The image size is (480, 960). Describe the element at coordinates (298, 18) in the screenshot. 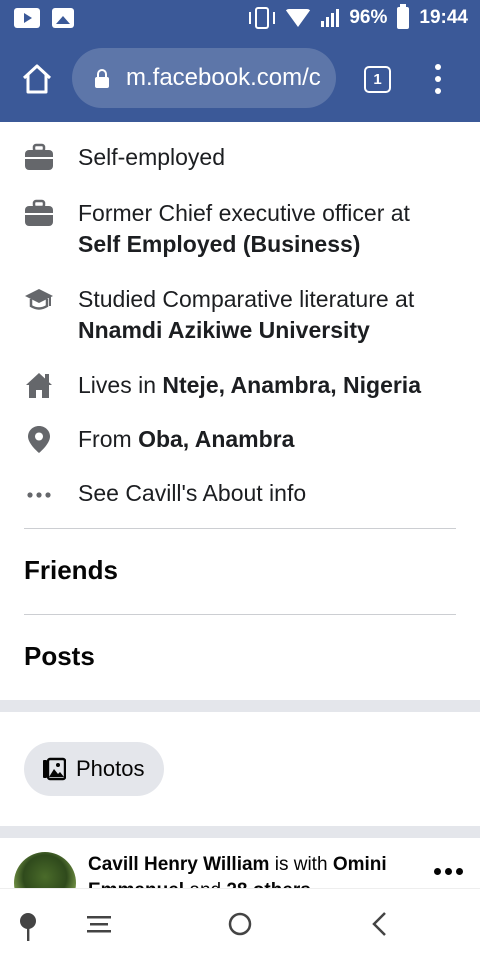

I see `wifi-icon` at that location.